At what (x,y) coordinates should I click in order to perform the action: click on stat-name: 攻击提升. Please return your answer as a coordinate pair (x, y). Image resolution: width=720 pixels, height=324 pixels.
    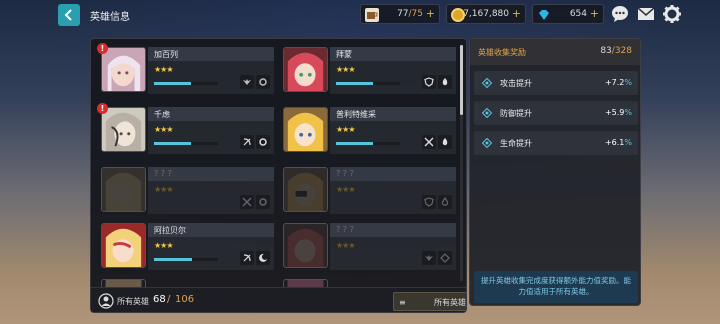
    Looking at the image, I should click on (516, 83).